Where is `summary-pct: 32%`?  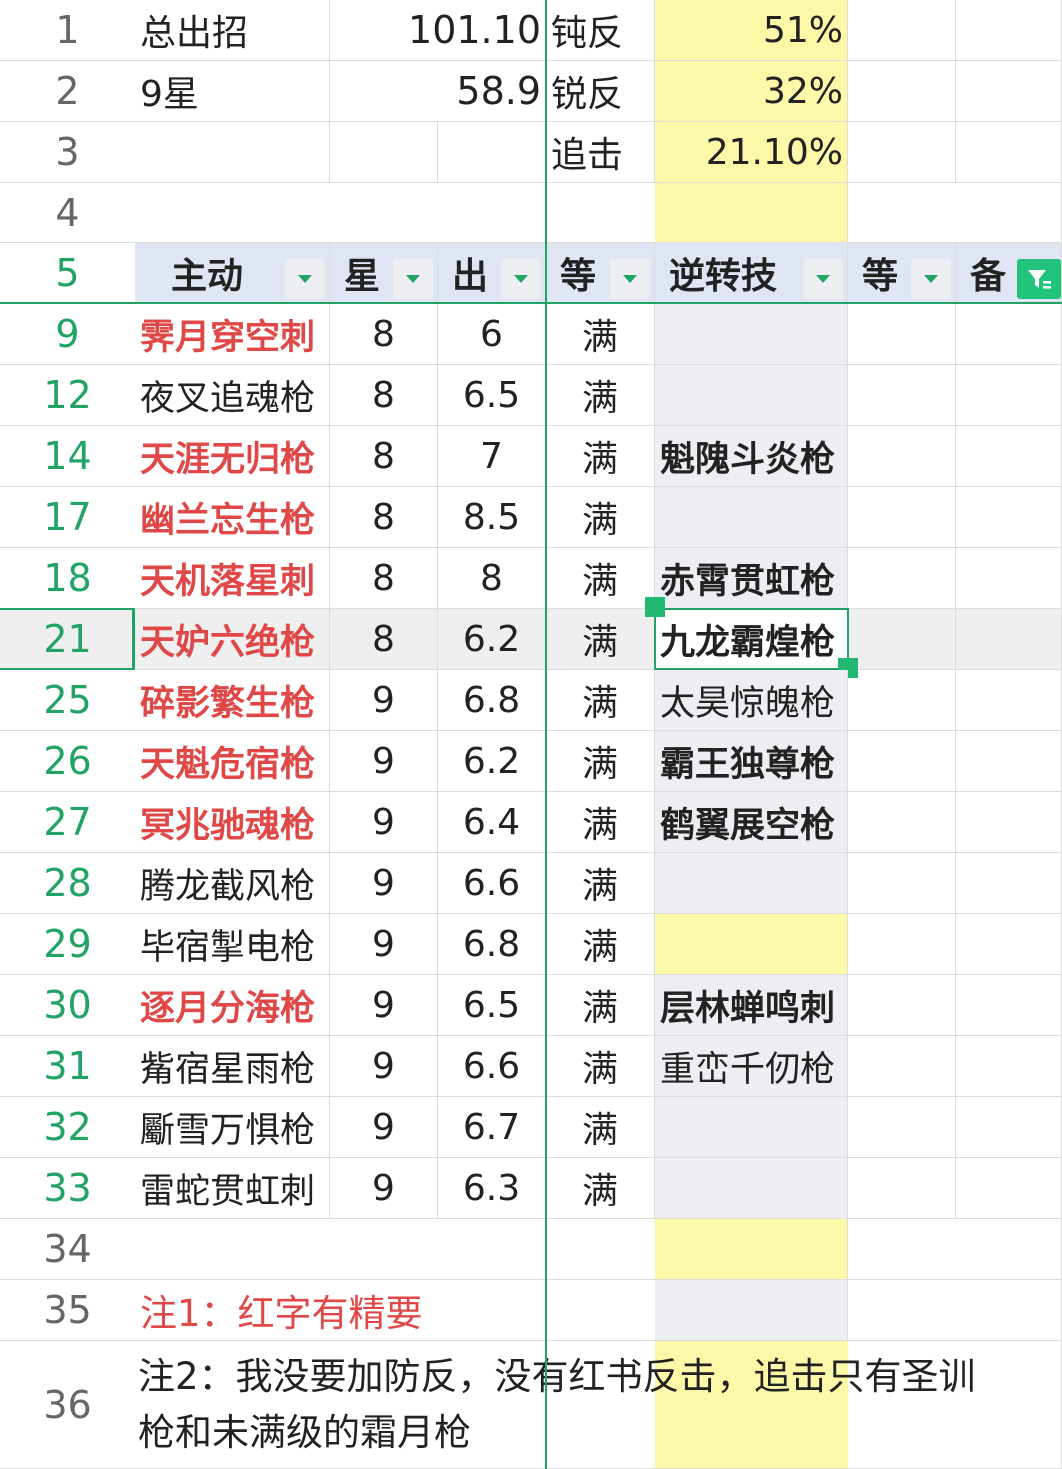
summary-pct: 32% is located at coordinates (751, 91).